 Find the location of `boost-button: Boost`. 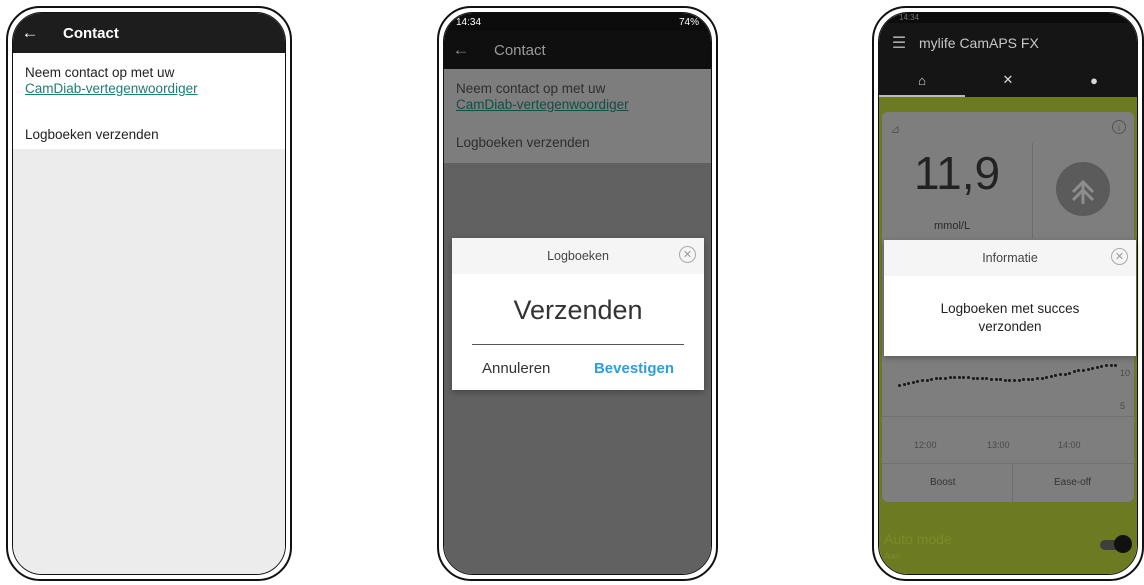

boost-button: Boost is located at coordinates (943, 482).